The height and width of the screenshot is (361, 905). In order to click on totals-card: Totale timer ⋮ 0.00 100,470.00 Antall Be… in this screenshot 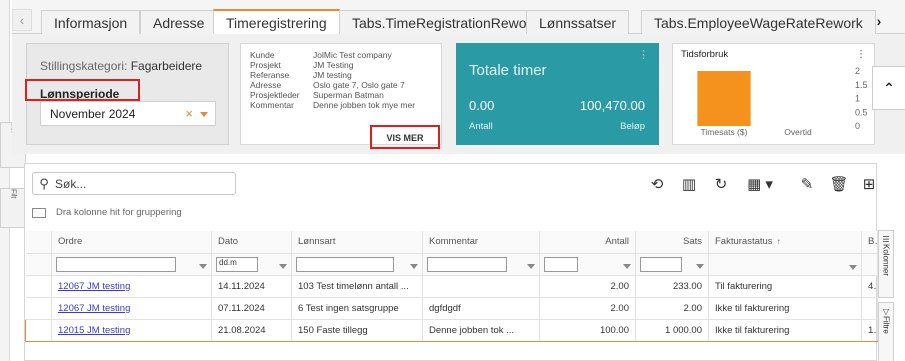, I will do `click(557, 94)`.